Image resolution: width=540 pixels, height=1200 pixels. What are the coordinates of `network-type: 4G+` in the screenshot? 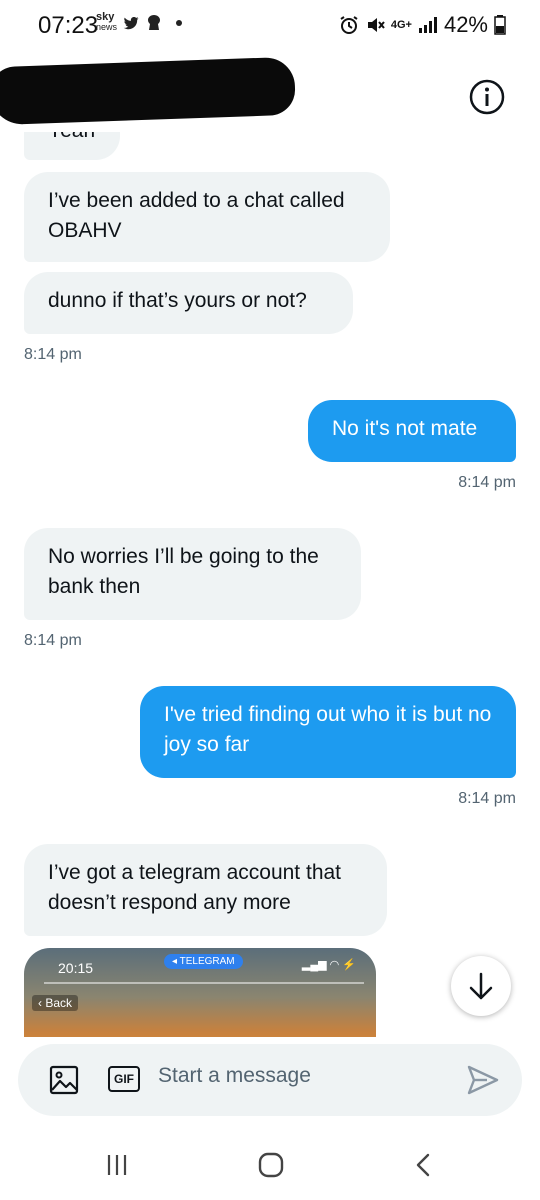 It's located at (401, 25).